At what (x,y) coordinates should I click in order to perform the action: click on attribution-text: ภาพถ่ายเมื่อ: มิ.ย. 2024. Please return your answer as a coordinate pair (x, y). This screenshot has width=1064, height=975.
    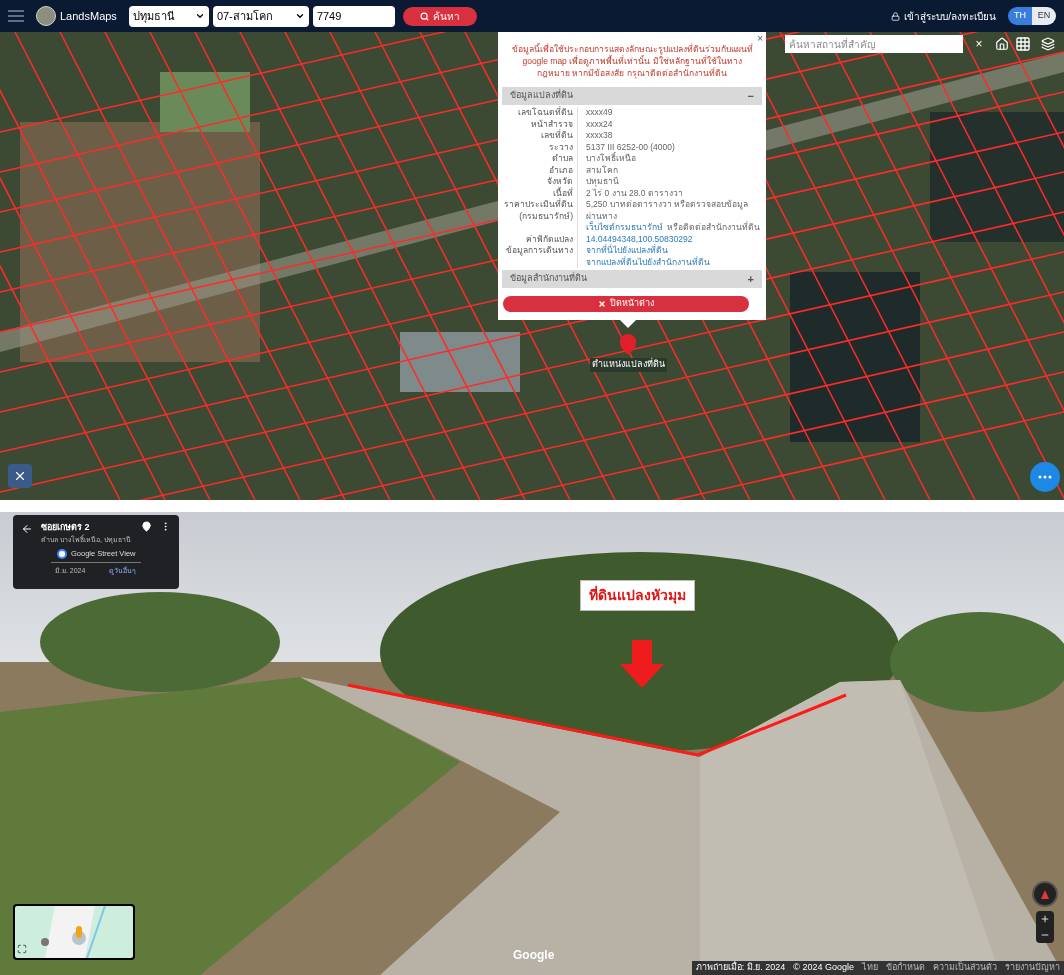
    Looking at the image, I should click on (740, 968).